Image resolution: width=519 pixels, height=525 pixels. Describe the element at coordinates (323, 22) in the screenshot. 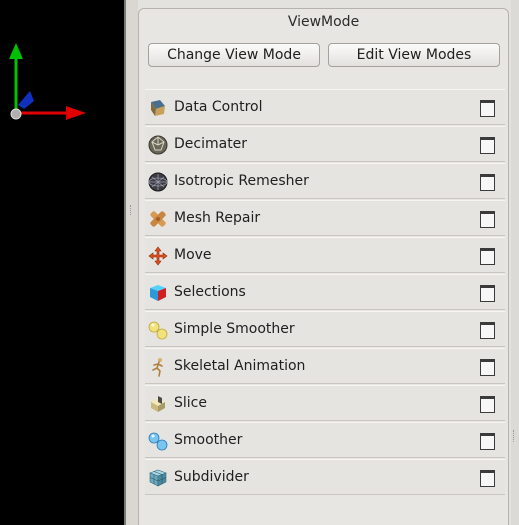

I see `panel-title: ViewMode` at that location.